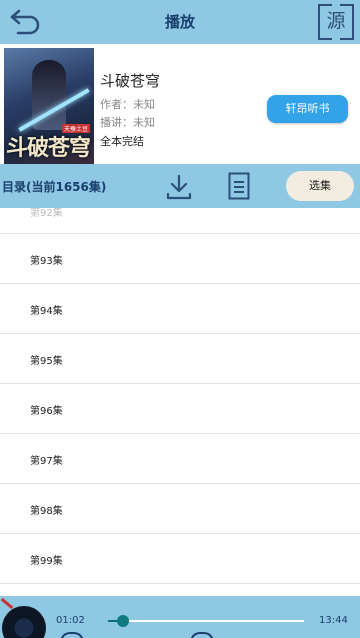 Image resolution: width=360 pixels, height=638 pixels. Describe the element at coordinates (130, 81) in the screenshot. I see `book-title: 斗破苍穹` at that location.